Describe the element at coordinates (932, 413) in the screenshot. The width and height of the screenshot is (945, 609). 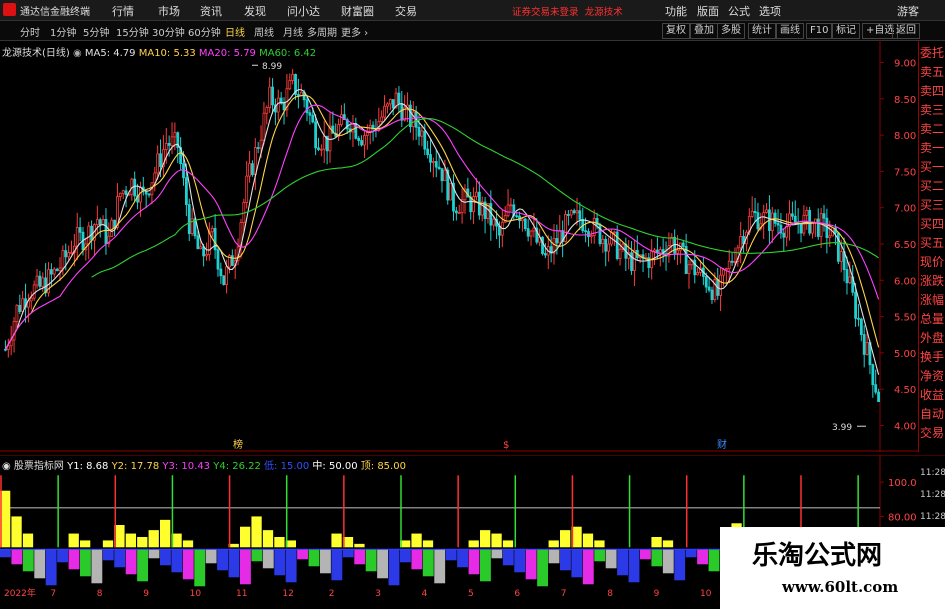
I see `side-label-19: 自动` at that location.